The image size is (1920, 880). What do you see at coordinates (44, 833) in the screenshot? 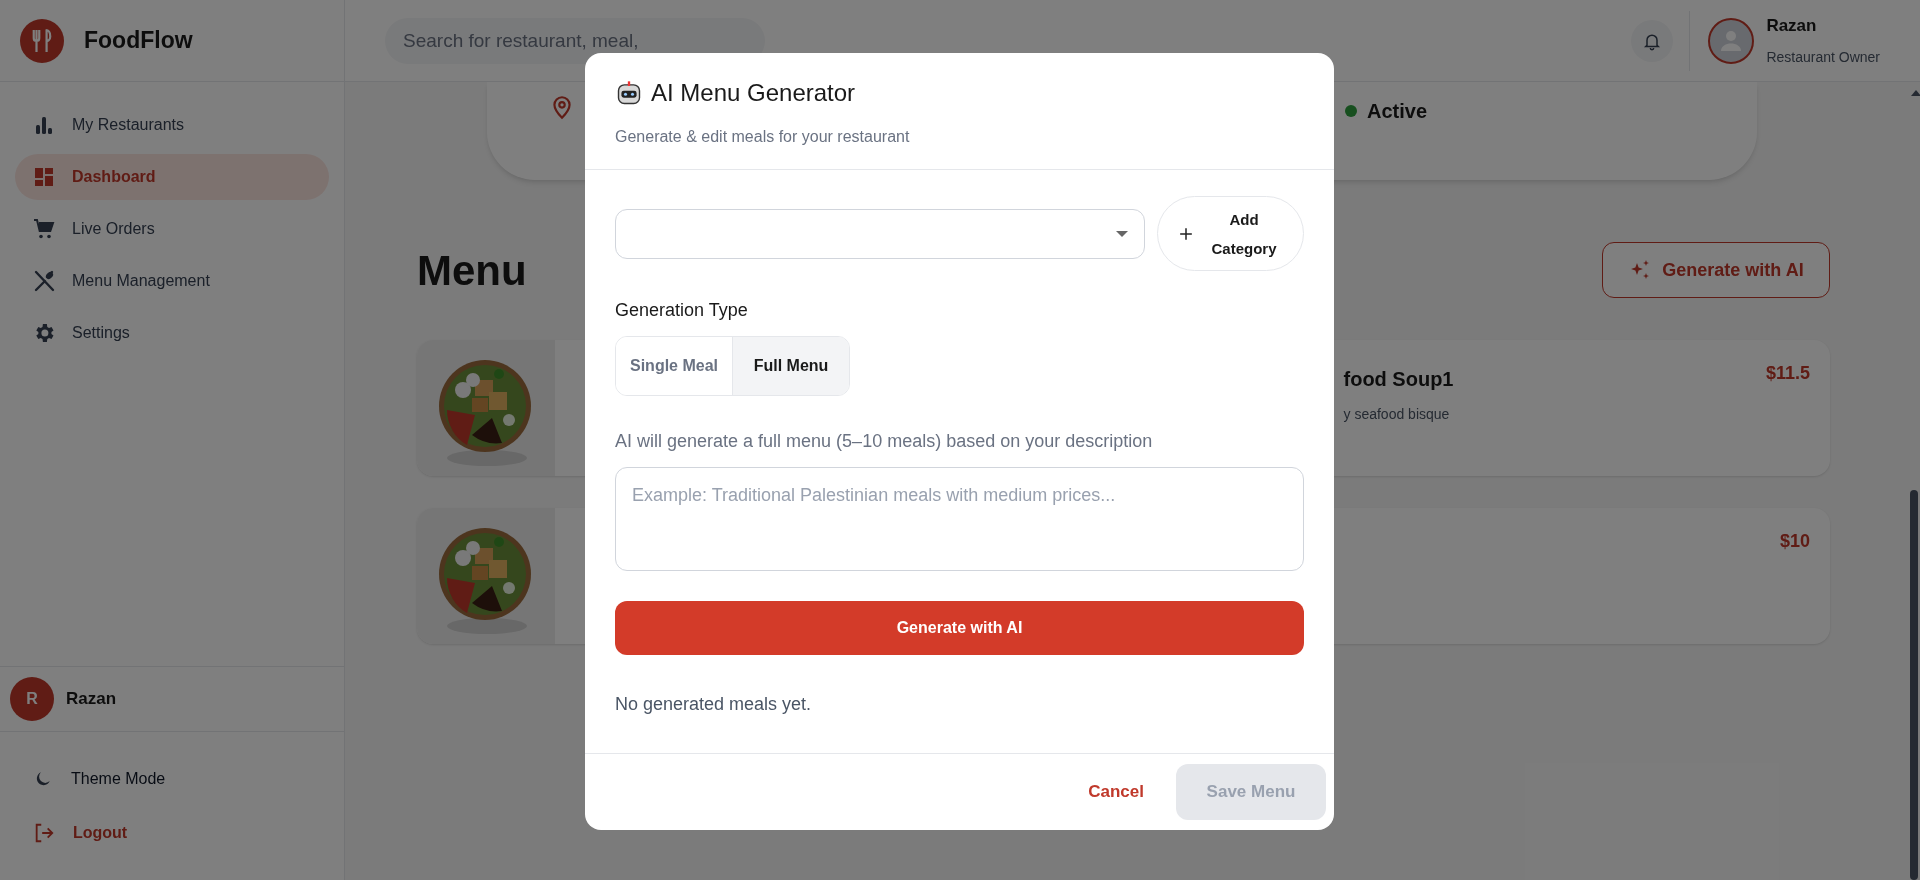
I see `logout-icon` at bounding box center [44, 833].